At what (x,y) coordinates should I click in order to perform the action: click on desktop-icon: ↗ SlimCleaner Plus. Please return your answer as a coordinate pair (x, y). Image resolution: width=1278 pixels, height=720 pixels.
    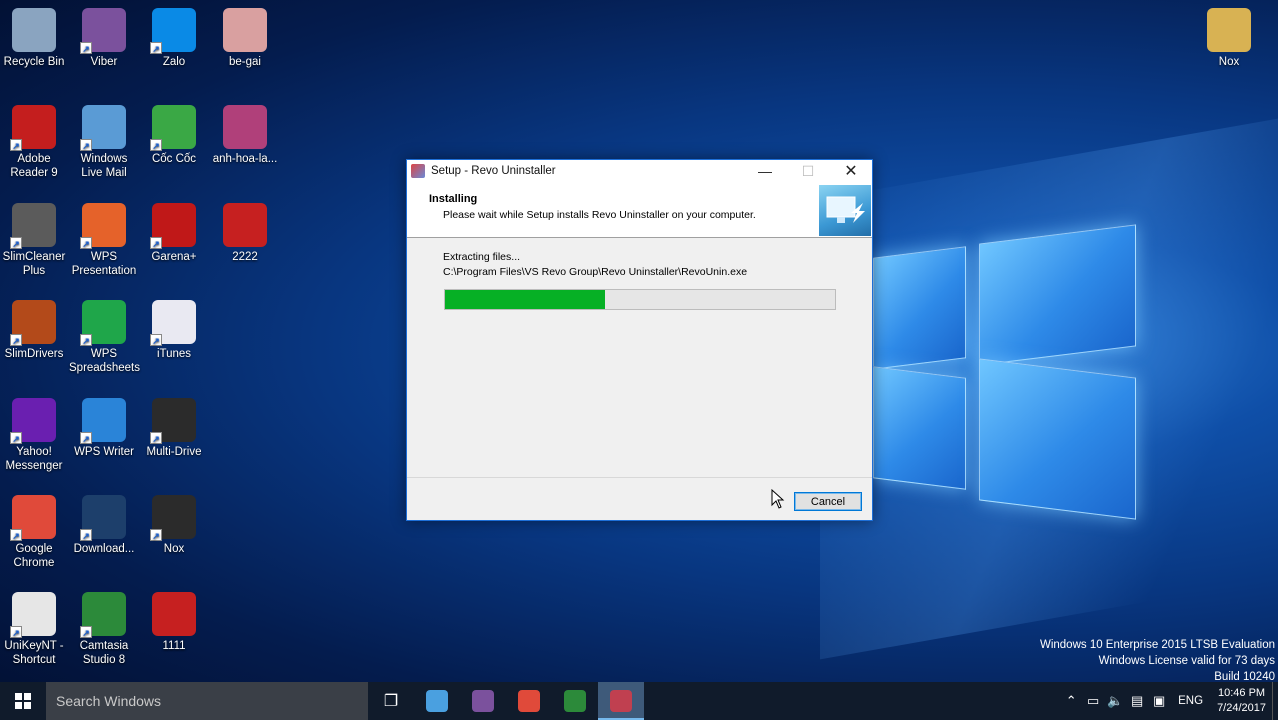
    Looking at the image, I should click on (34, 240).